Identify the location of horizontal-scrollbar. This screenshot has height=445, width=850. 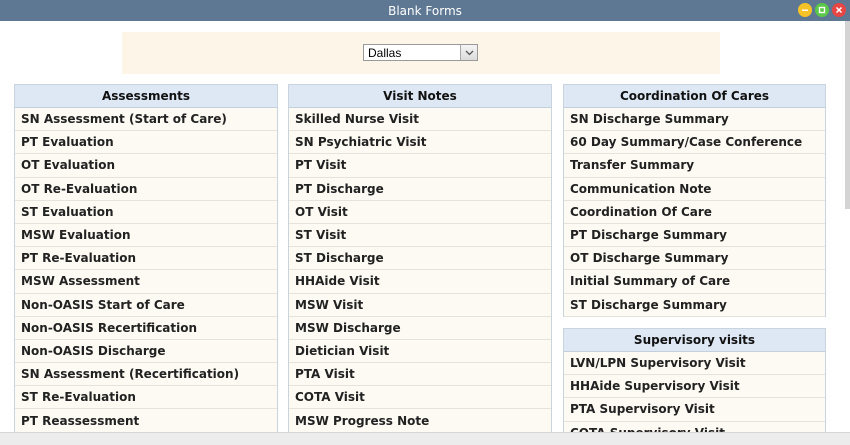
(425, 438).